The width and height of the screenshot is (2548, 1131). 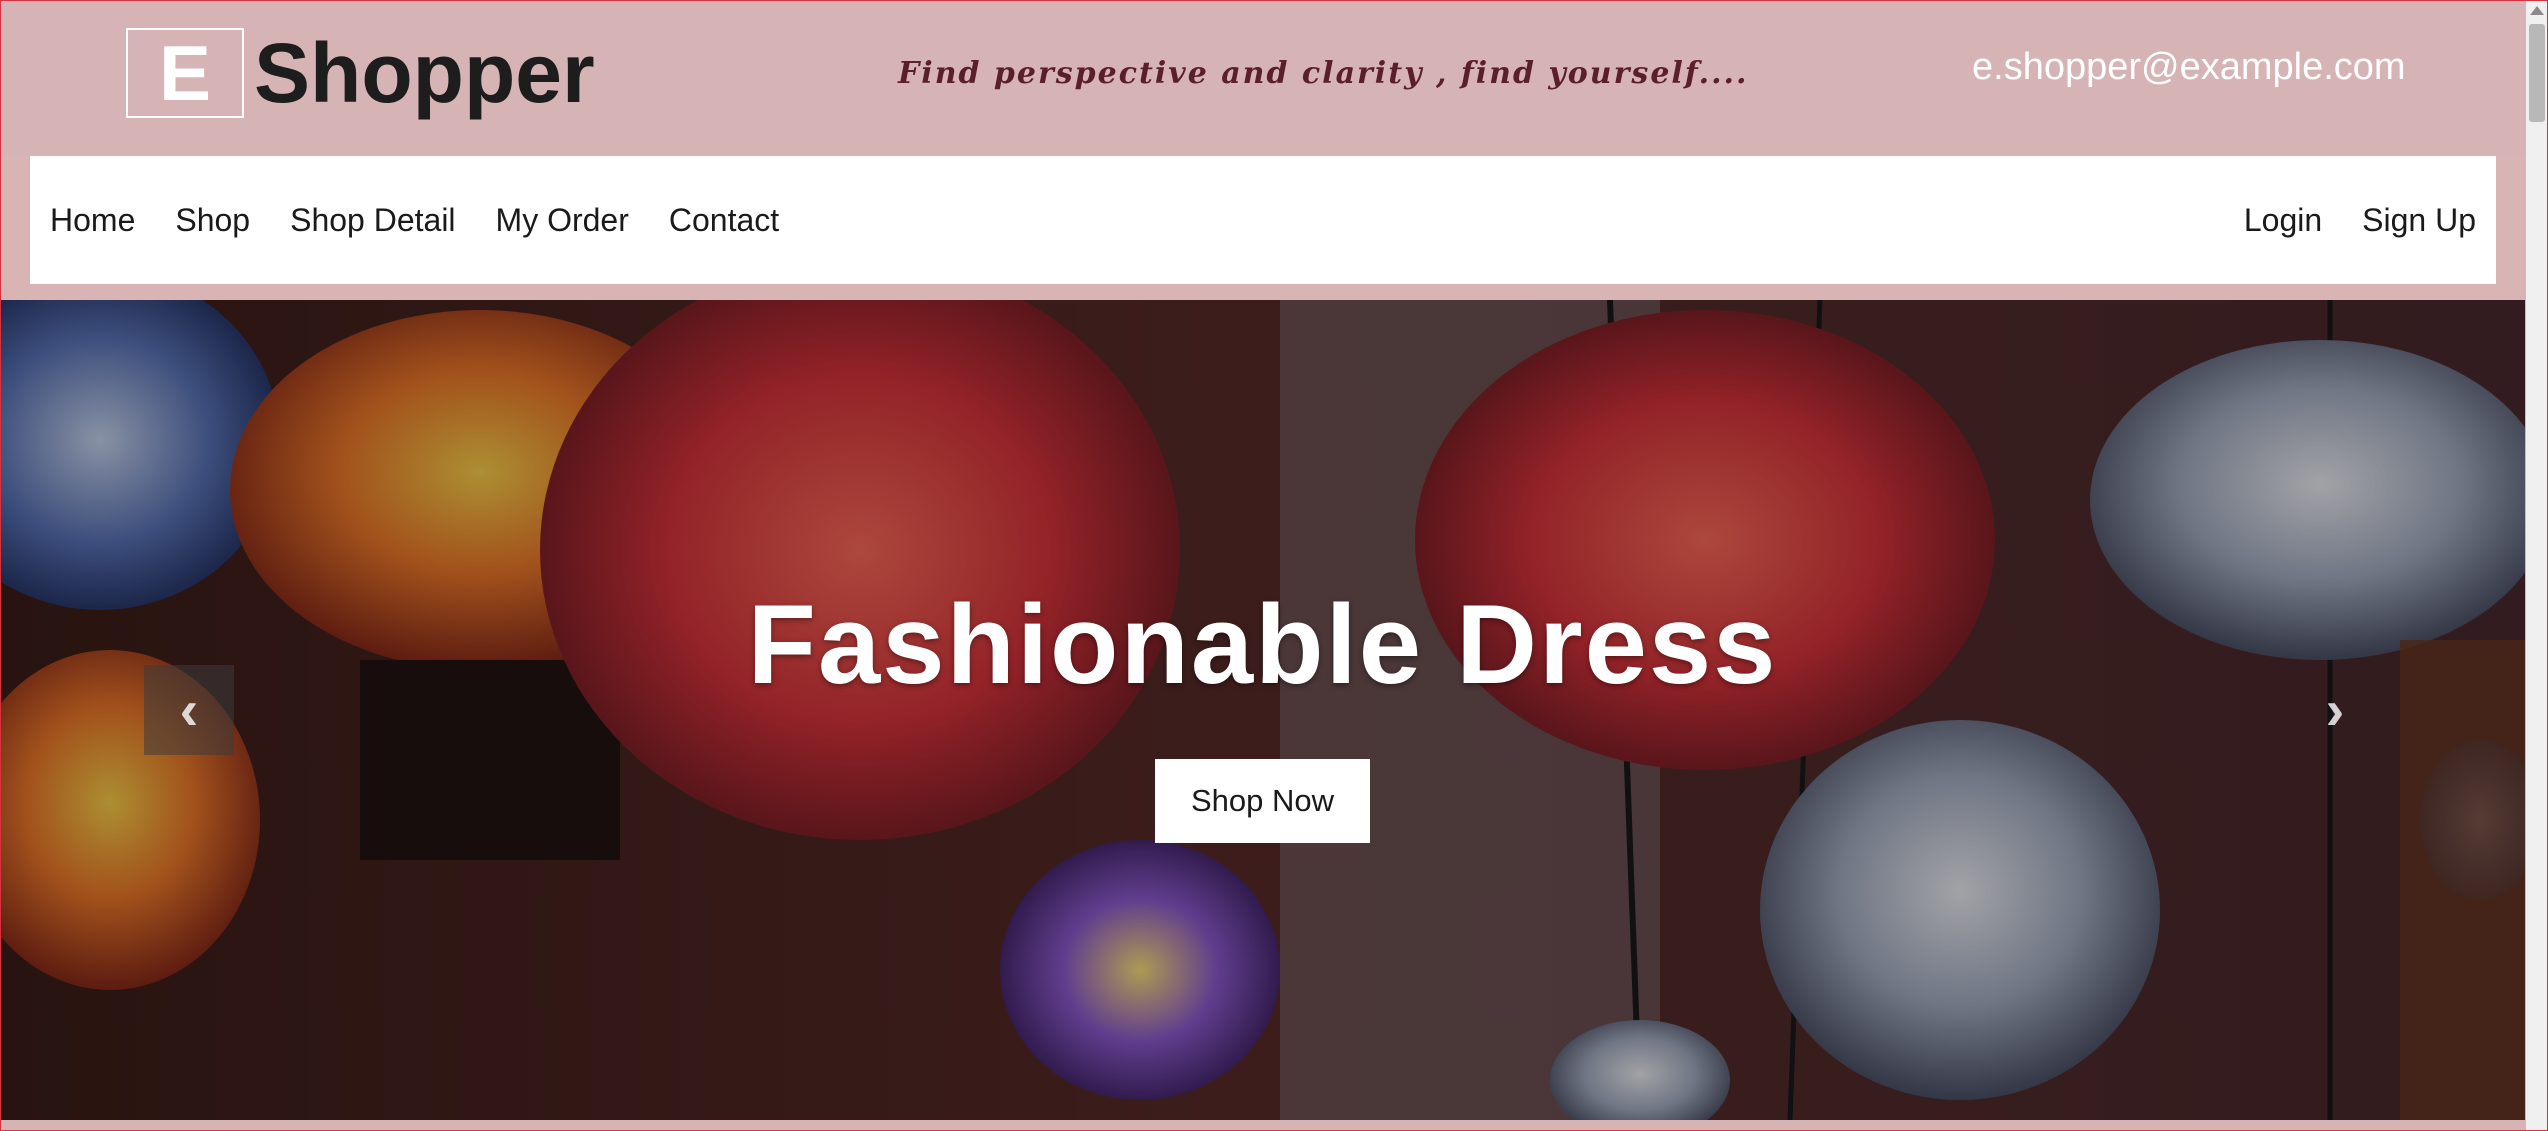 I want to click on nav-home: Home, so click(x=92, y=220).